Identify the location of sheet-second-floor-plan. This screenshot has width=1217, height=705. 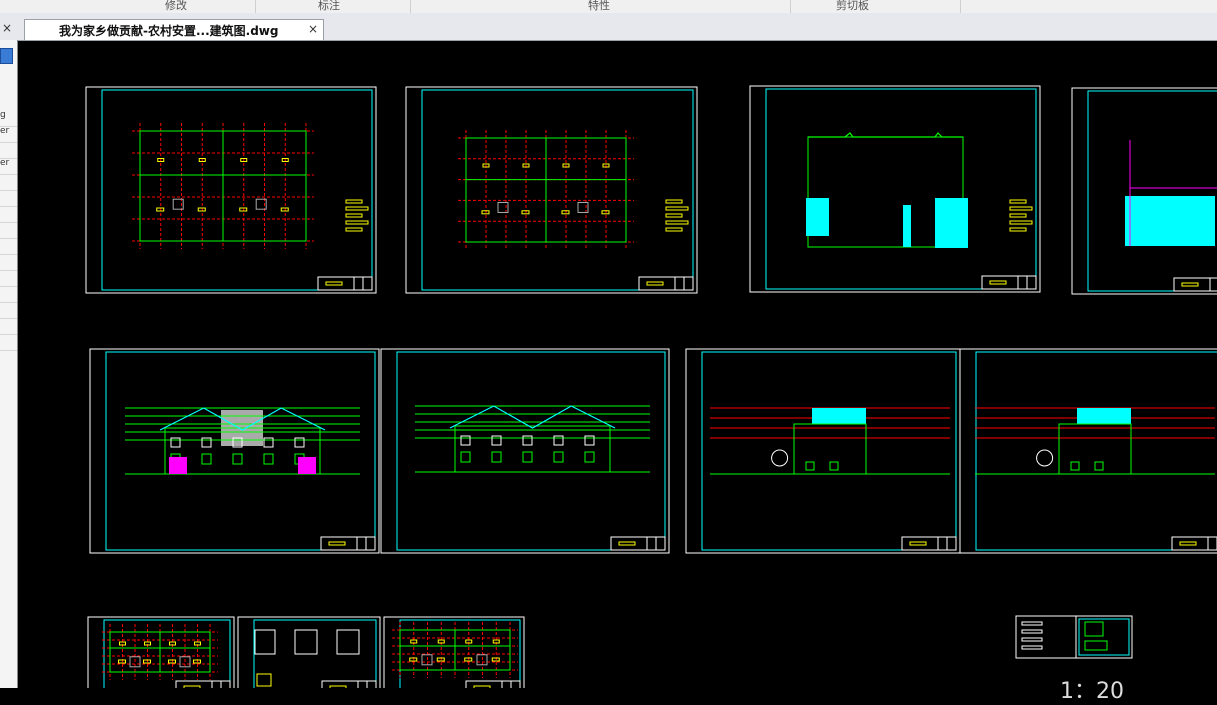
(551, 190).